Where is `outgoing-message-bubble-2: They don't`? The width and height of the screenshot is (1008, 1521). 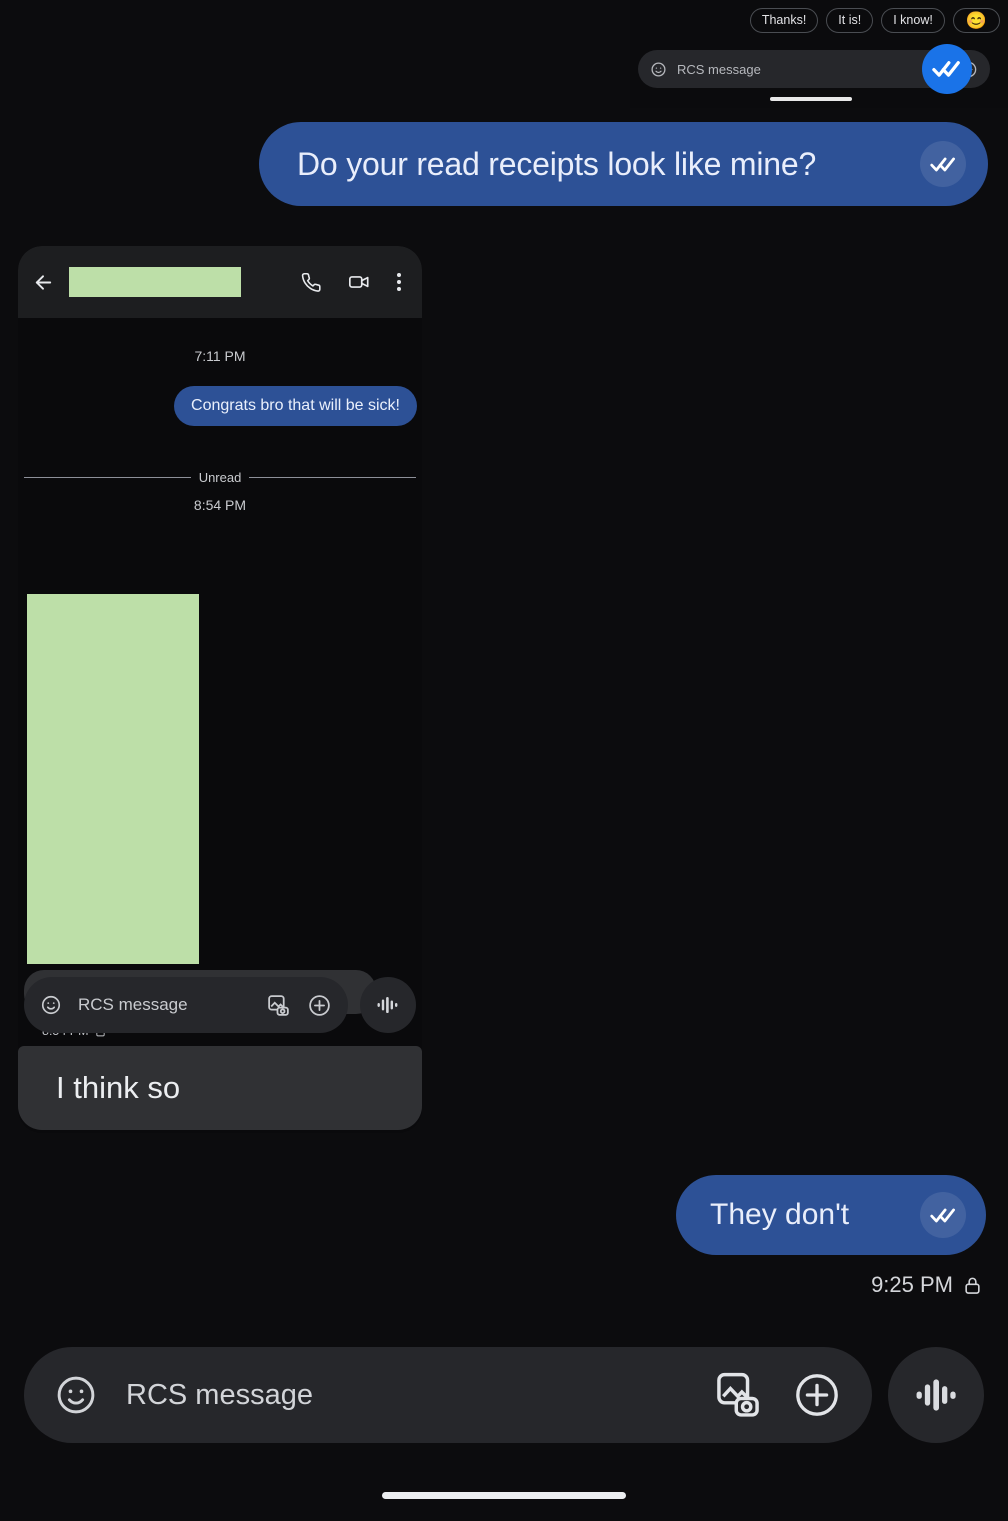 outgoing-message-bubble-2: They don't is located at coordinates (831, 1215).